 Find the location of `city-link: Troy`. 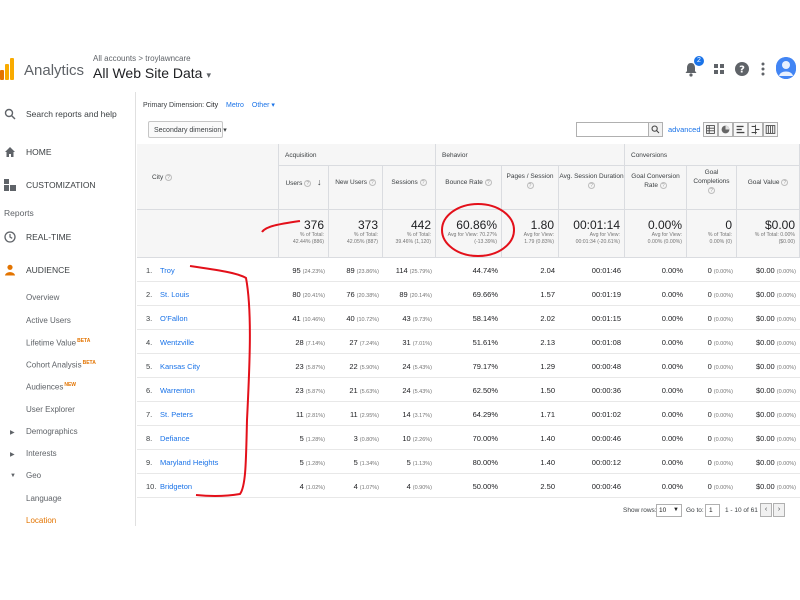

city-link: Troy is located at coordinates (167, 270).